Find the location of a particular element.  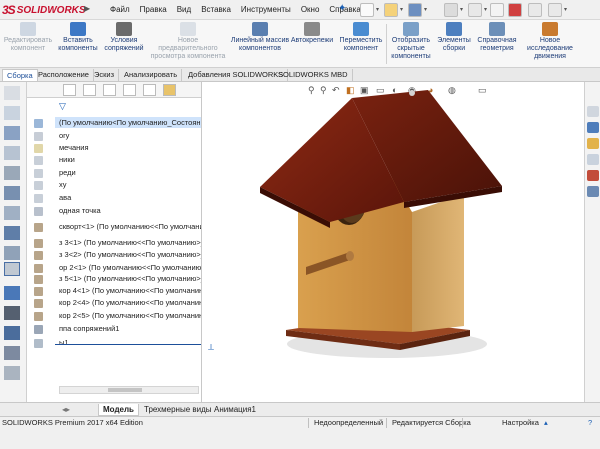

tab-solidworks-mbd: SOLIDWORKS MBD is located at coordinates (313, 75).